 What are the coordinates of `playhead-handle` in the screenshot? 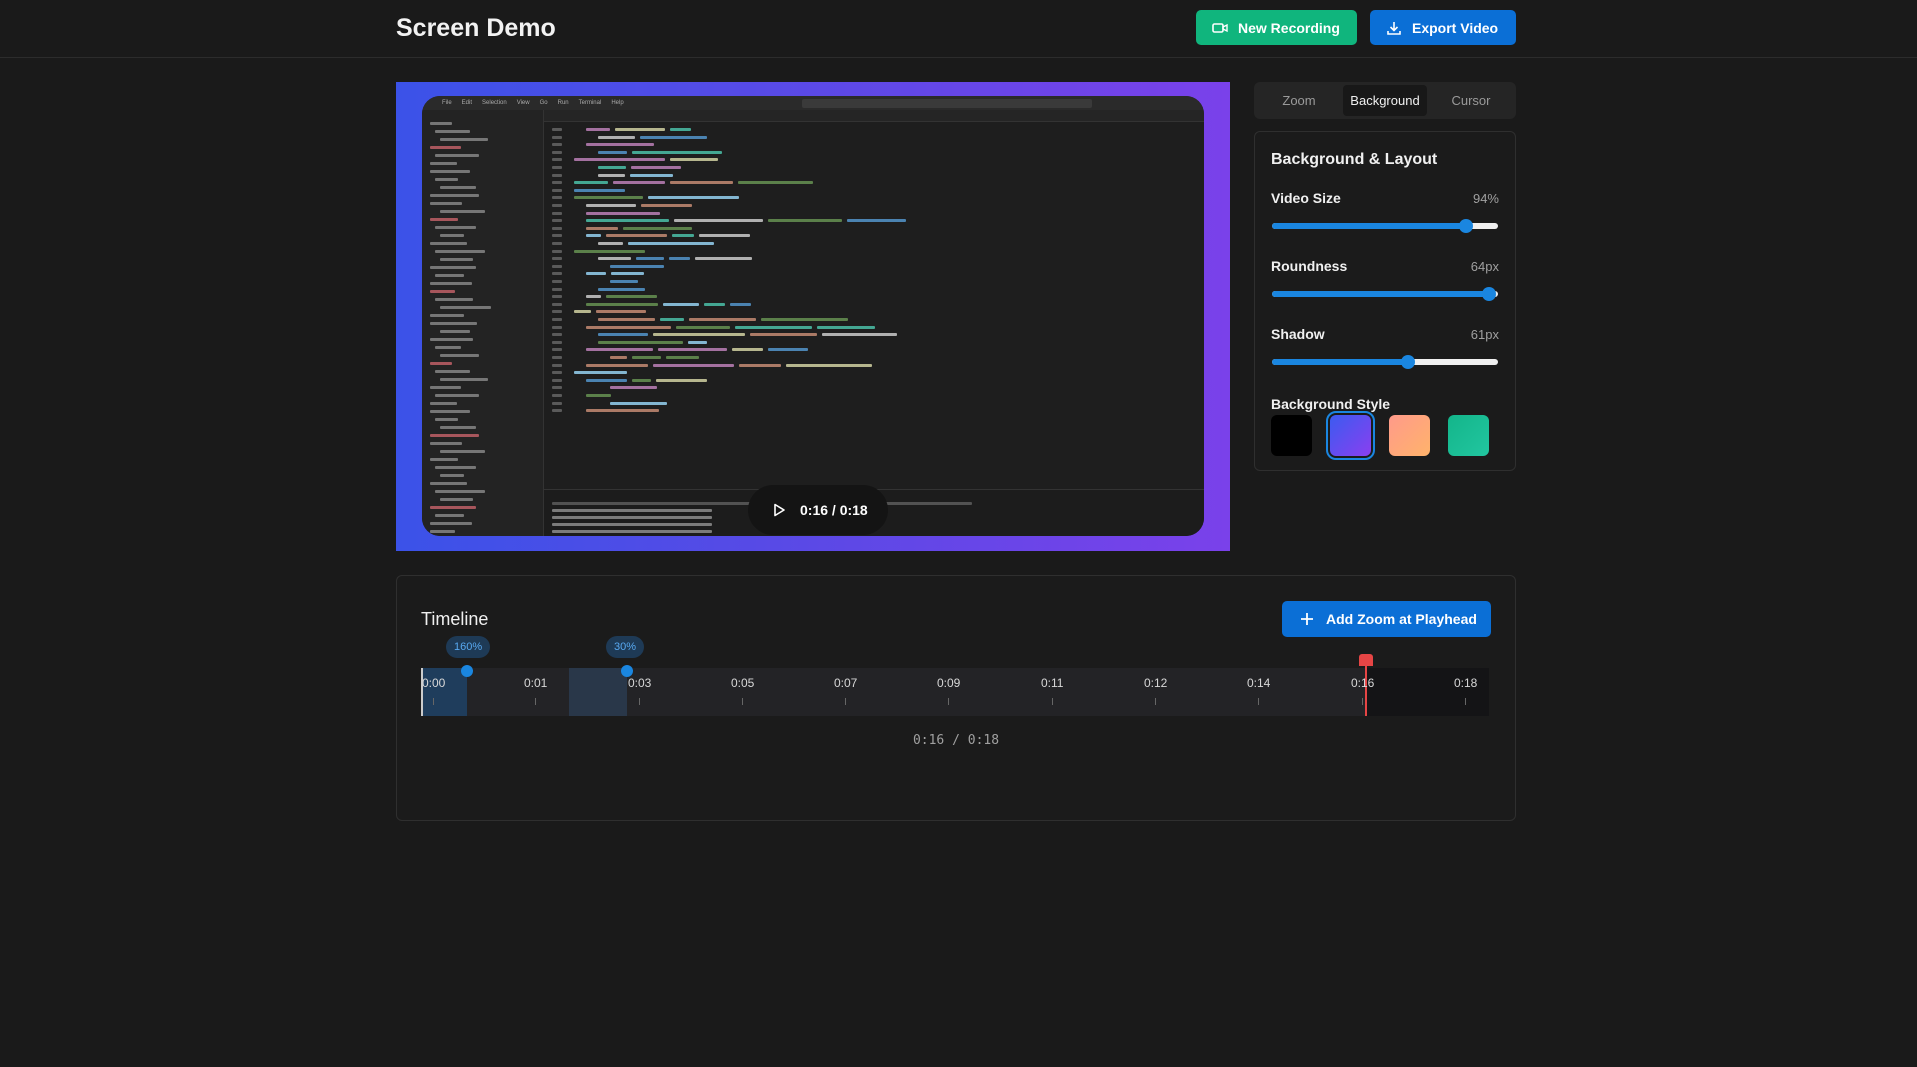 It's located at (1366, 660).